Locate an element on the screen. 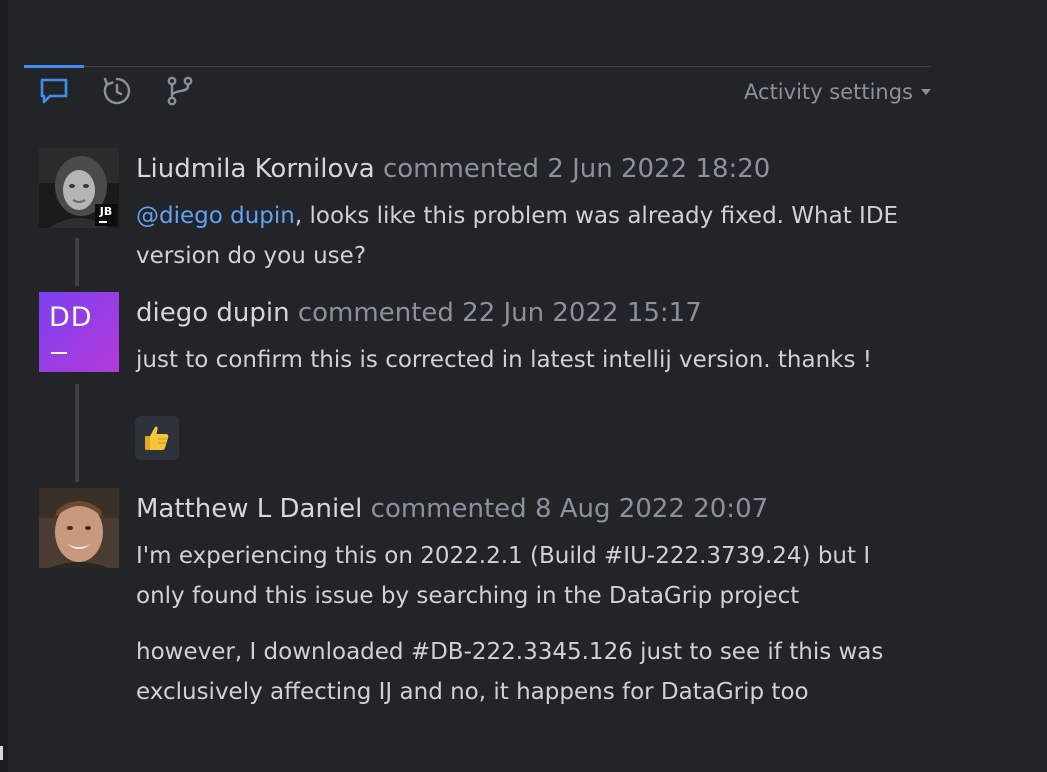  user-mention-link: @diego dupin is located at coordinates (215, 216).